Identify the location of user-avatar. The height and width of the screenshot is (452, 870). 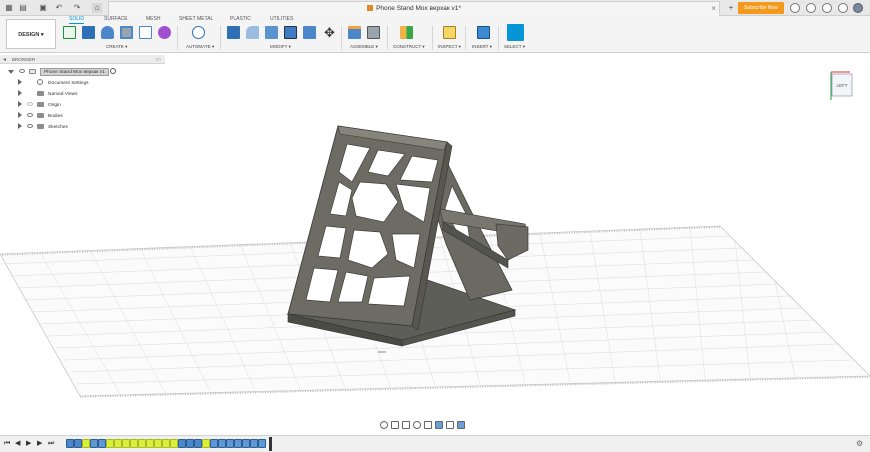
(858, 8).